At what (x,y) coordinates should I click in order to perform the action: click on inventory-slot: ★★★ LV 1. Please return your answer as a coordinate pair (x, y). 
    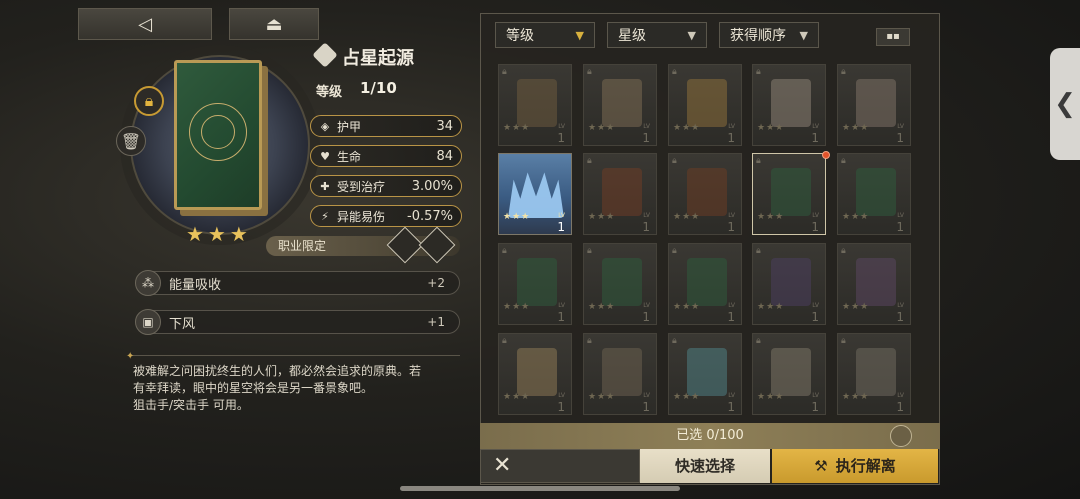
    Looking at the image, I should click on (535, 194).